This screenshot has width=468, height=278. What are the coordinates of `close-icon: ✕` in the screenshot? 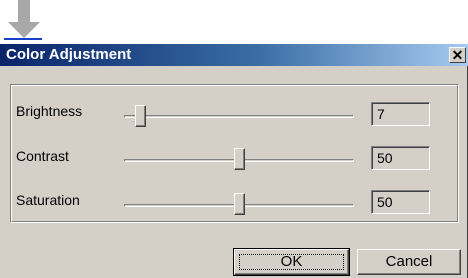 It's located at (457, 55).